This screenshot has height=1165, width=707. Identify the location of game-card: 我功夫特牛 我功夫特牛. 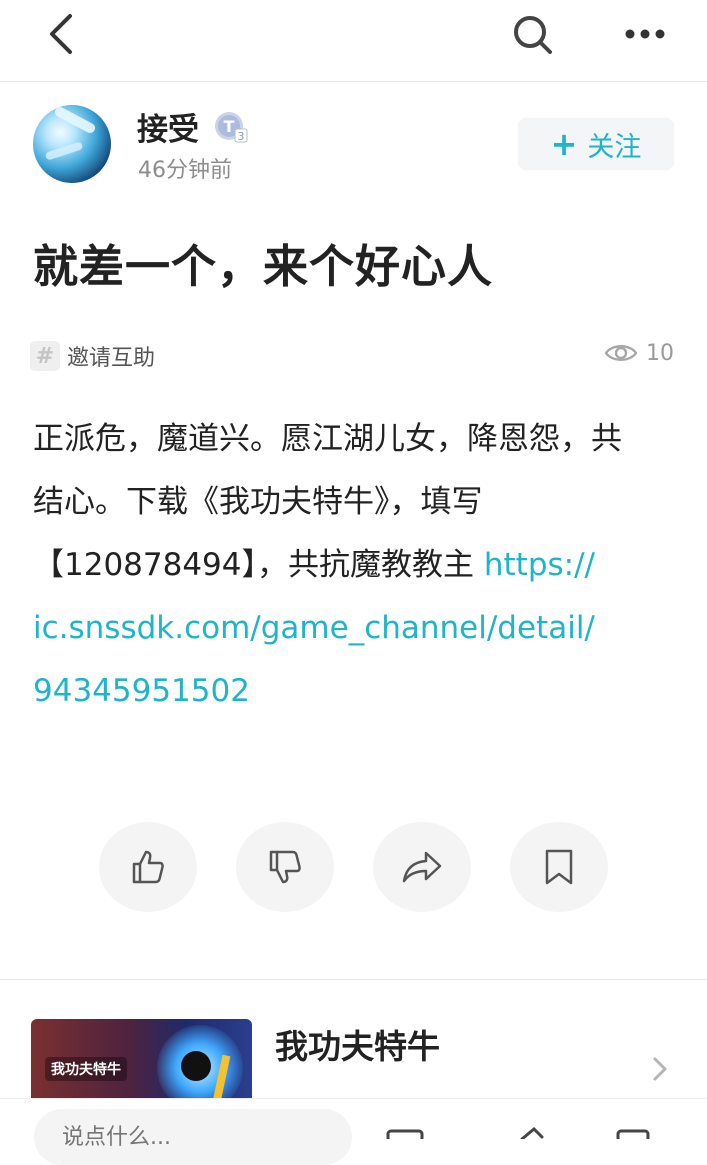
(353, 1050).